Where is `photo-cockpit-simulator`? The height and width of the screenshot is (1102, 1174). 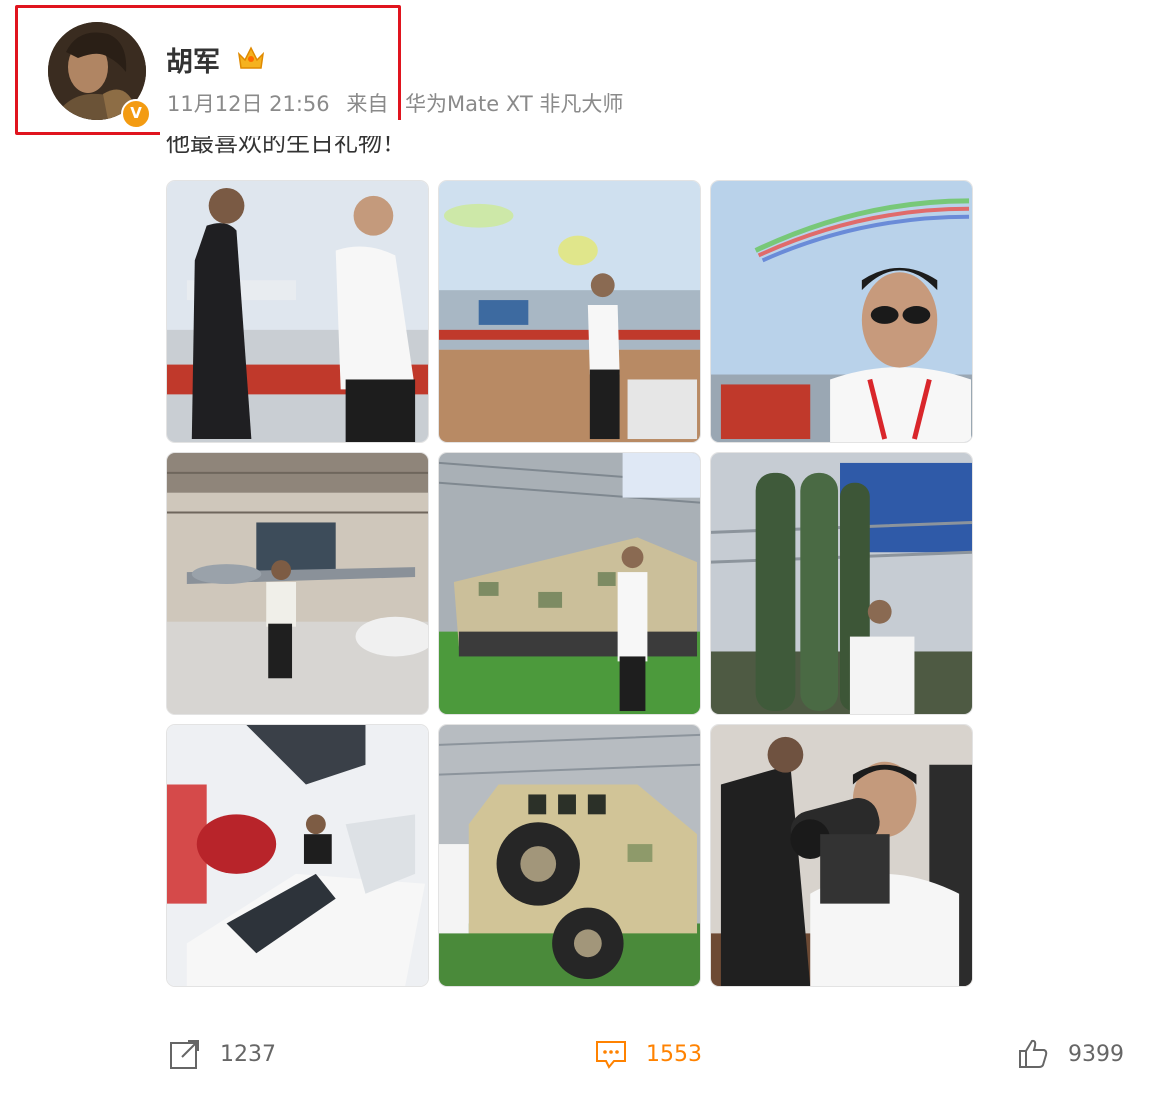
photo-cockpit-simulator is located at coordinates (297, 855).